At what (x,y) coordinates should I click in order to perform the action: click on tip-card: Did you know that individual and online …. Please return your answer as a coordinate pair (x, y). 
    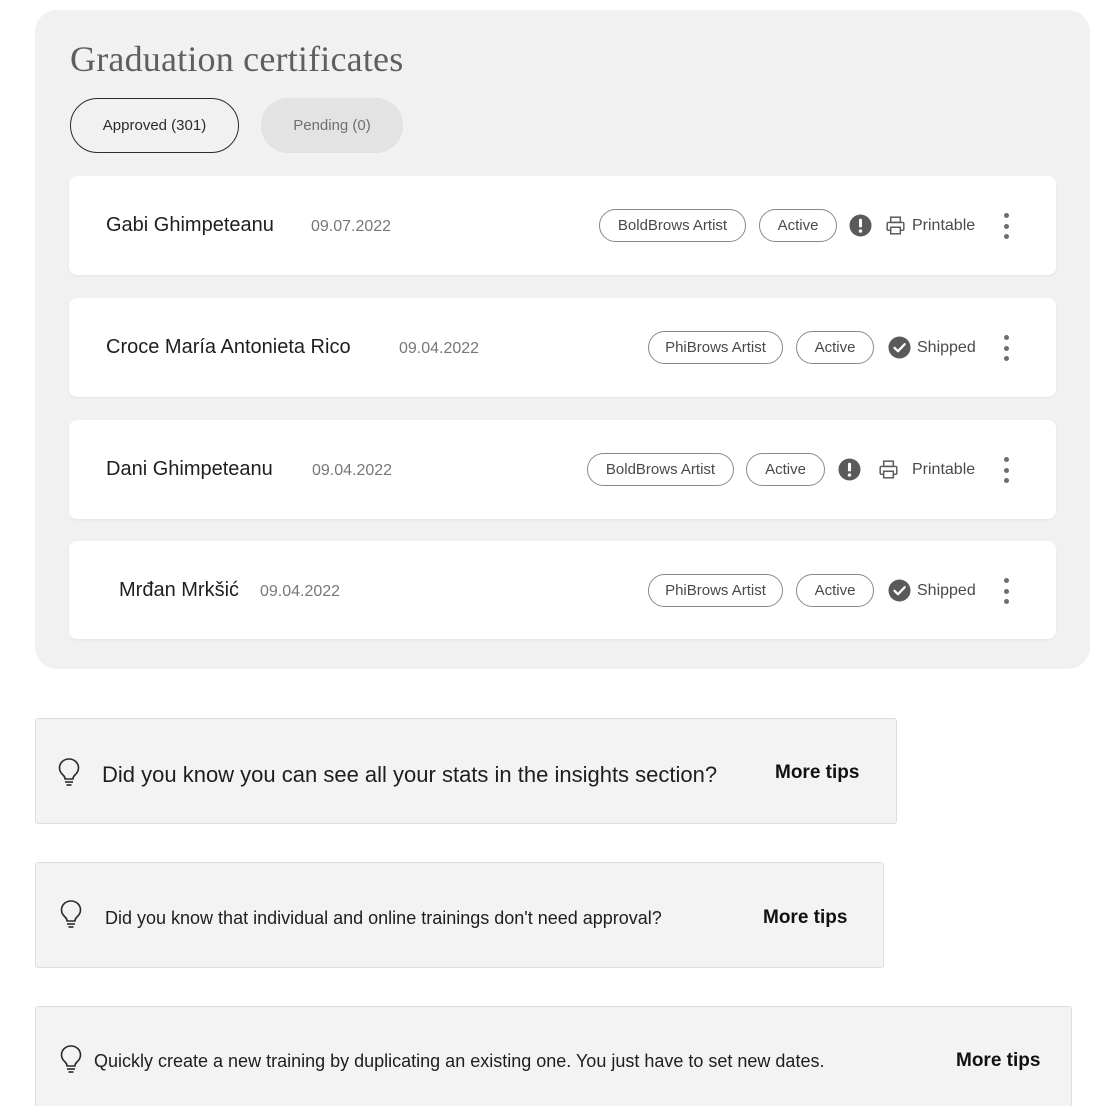
    Looking at the image, I should click on (459, 915).